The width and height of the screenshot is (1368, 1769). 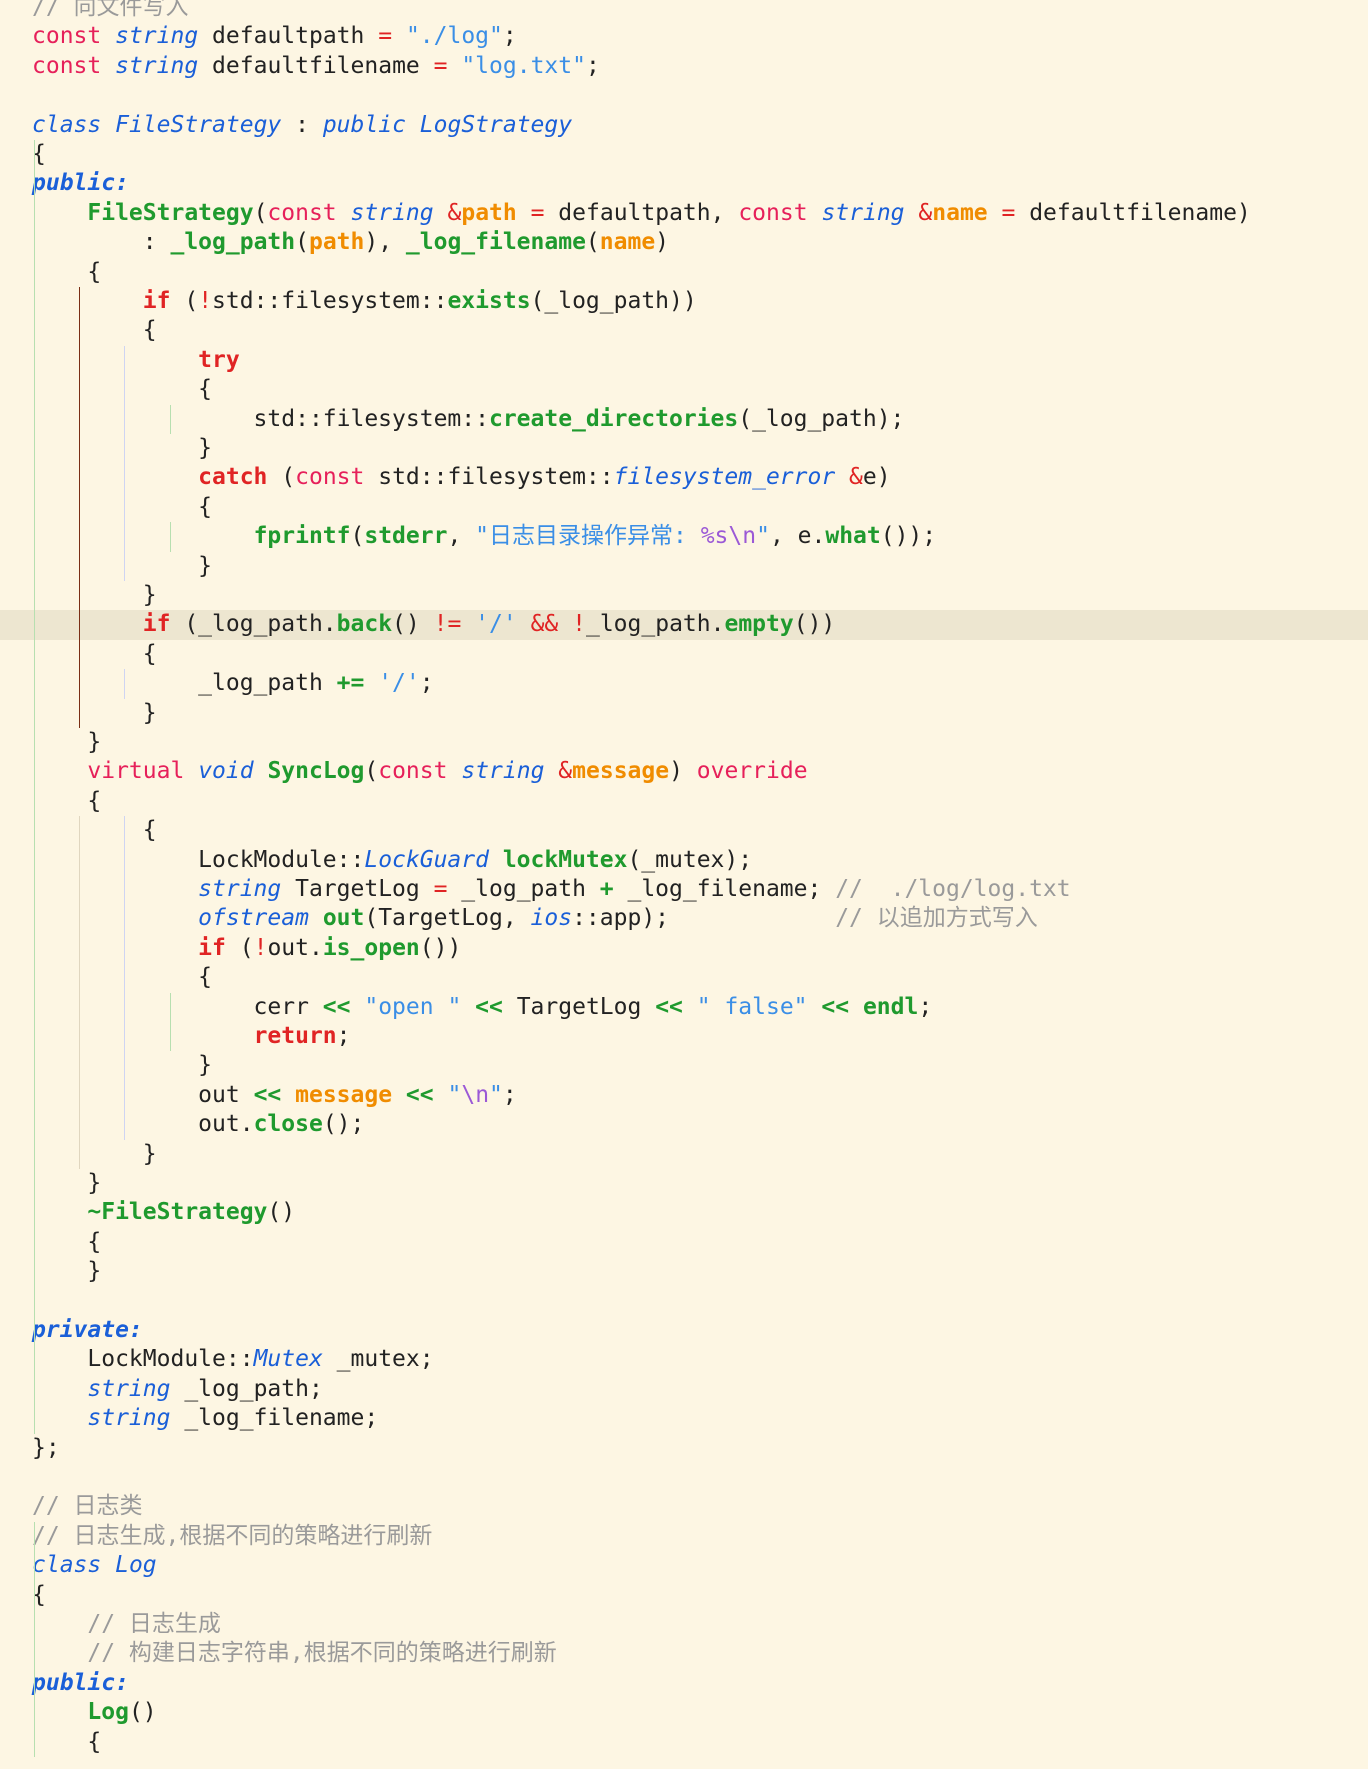 What do you see at coordinates (684, 242) in the screenshot?
I see `code-line: : _log_path(path), _log_filename(name)` at bounding box center [684, 242].